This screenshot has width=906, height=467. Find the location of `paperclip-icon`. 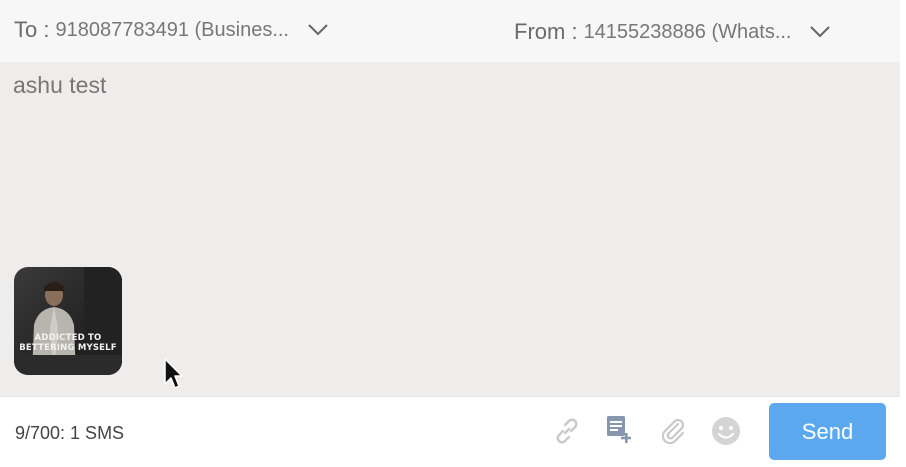

paperclip-icon is located at coordinates (673, 431).